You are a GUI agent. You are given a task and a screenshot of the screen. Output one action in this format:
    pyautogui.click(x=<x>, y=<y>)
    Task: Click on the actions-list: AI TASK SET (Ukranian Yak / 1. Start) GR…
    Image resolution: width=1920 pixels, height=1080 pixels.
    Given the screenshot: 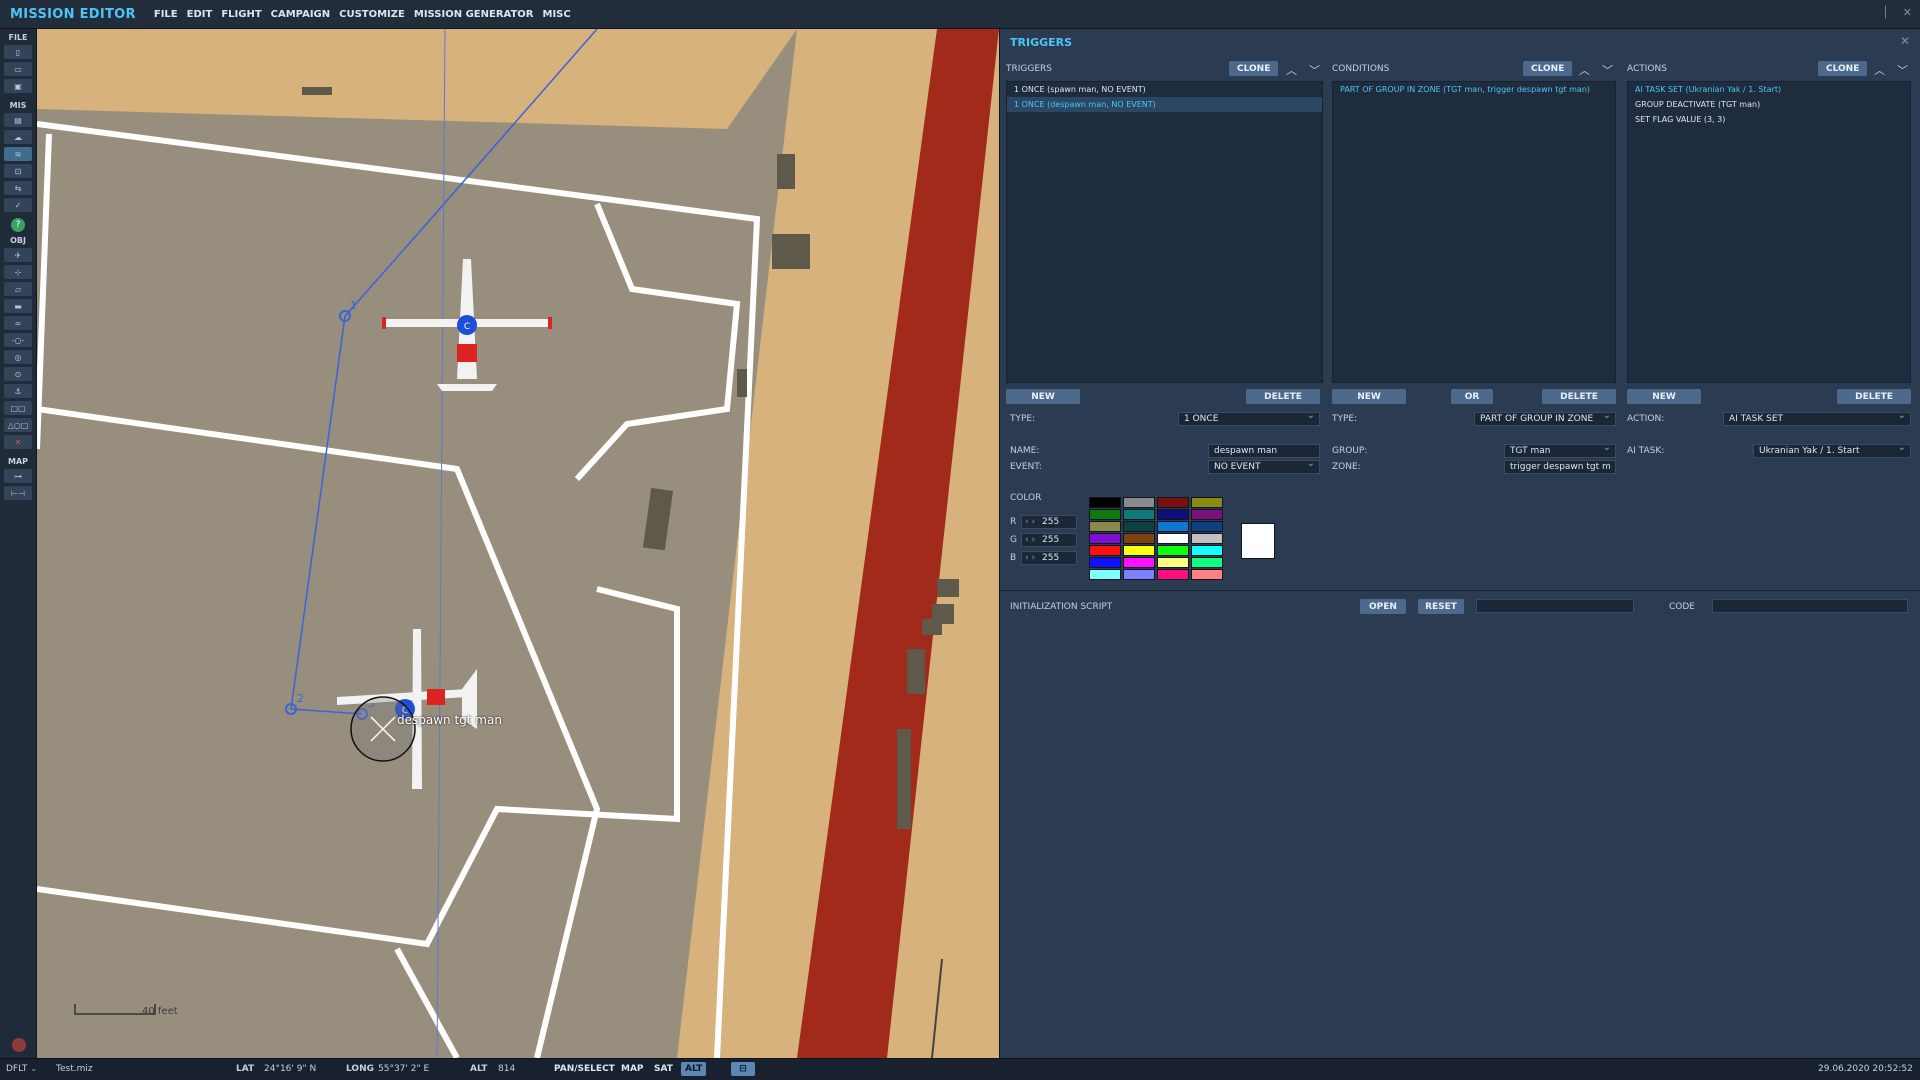 What is the action you would take?
    pyautogui.click(x=1769, y=232)
    